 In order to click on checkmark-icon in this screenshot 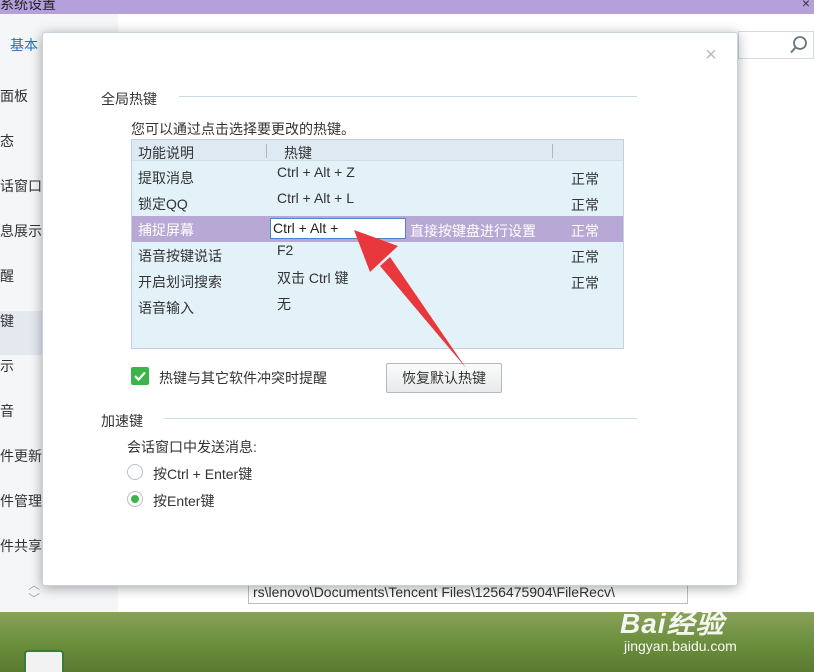, I will do `click(140, 376)`.